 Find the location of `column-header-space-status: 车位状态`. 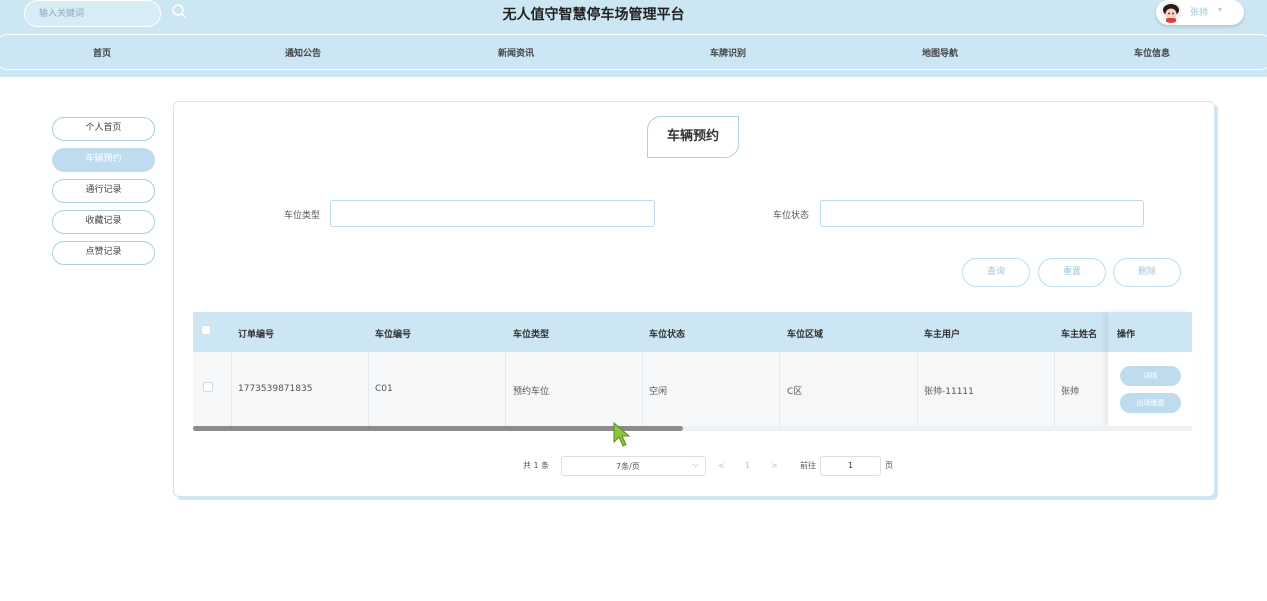

column-header-space-status: 车位状态 is located at coordinates (667, 335).